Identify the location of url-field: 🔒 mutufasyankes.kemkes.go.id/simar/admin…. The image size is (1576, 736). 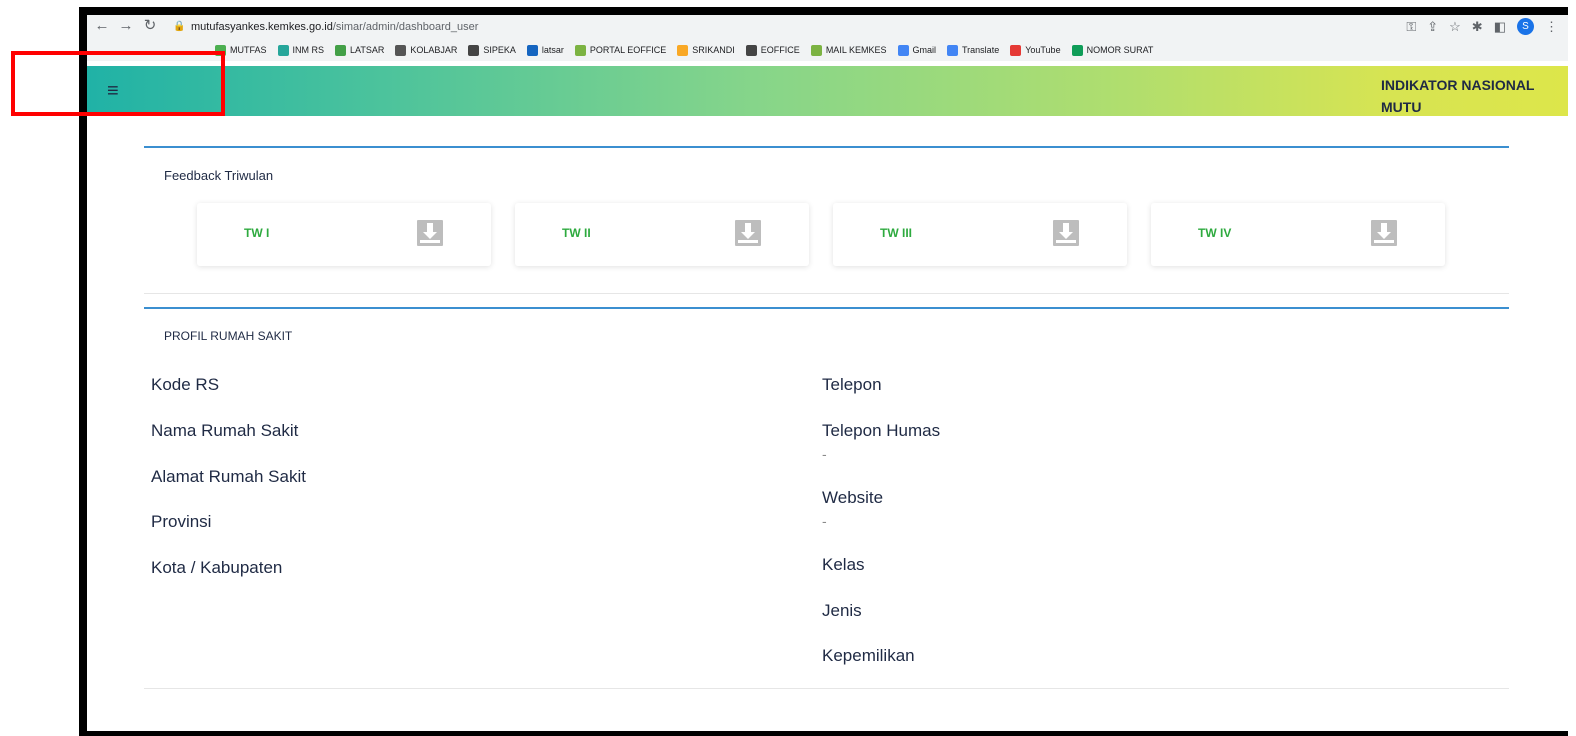
(868, 27).